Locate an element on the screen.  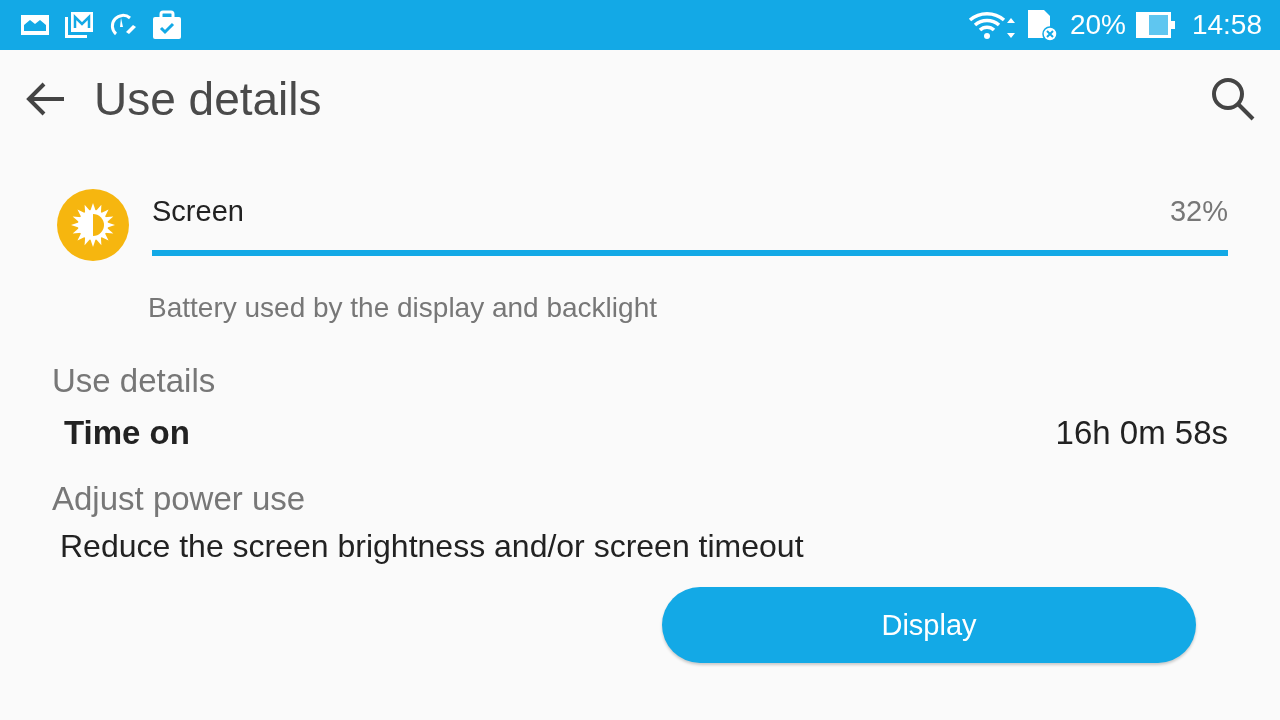
advice-text: Reduce the screen brightness and/or screen timeout is located at coordinates (432, 546).